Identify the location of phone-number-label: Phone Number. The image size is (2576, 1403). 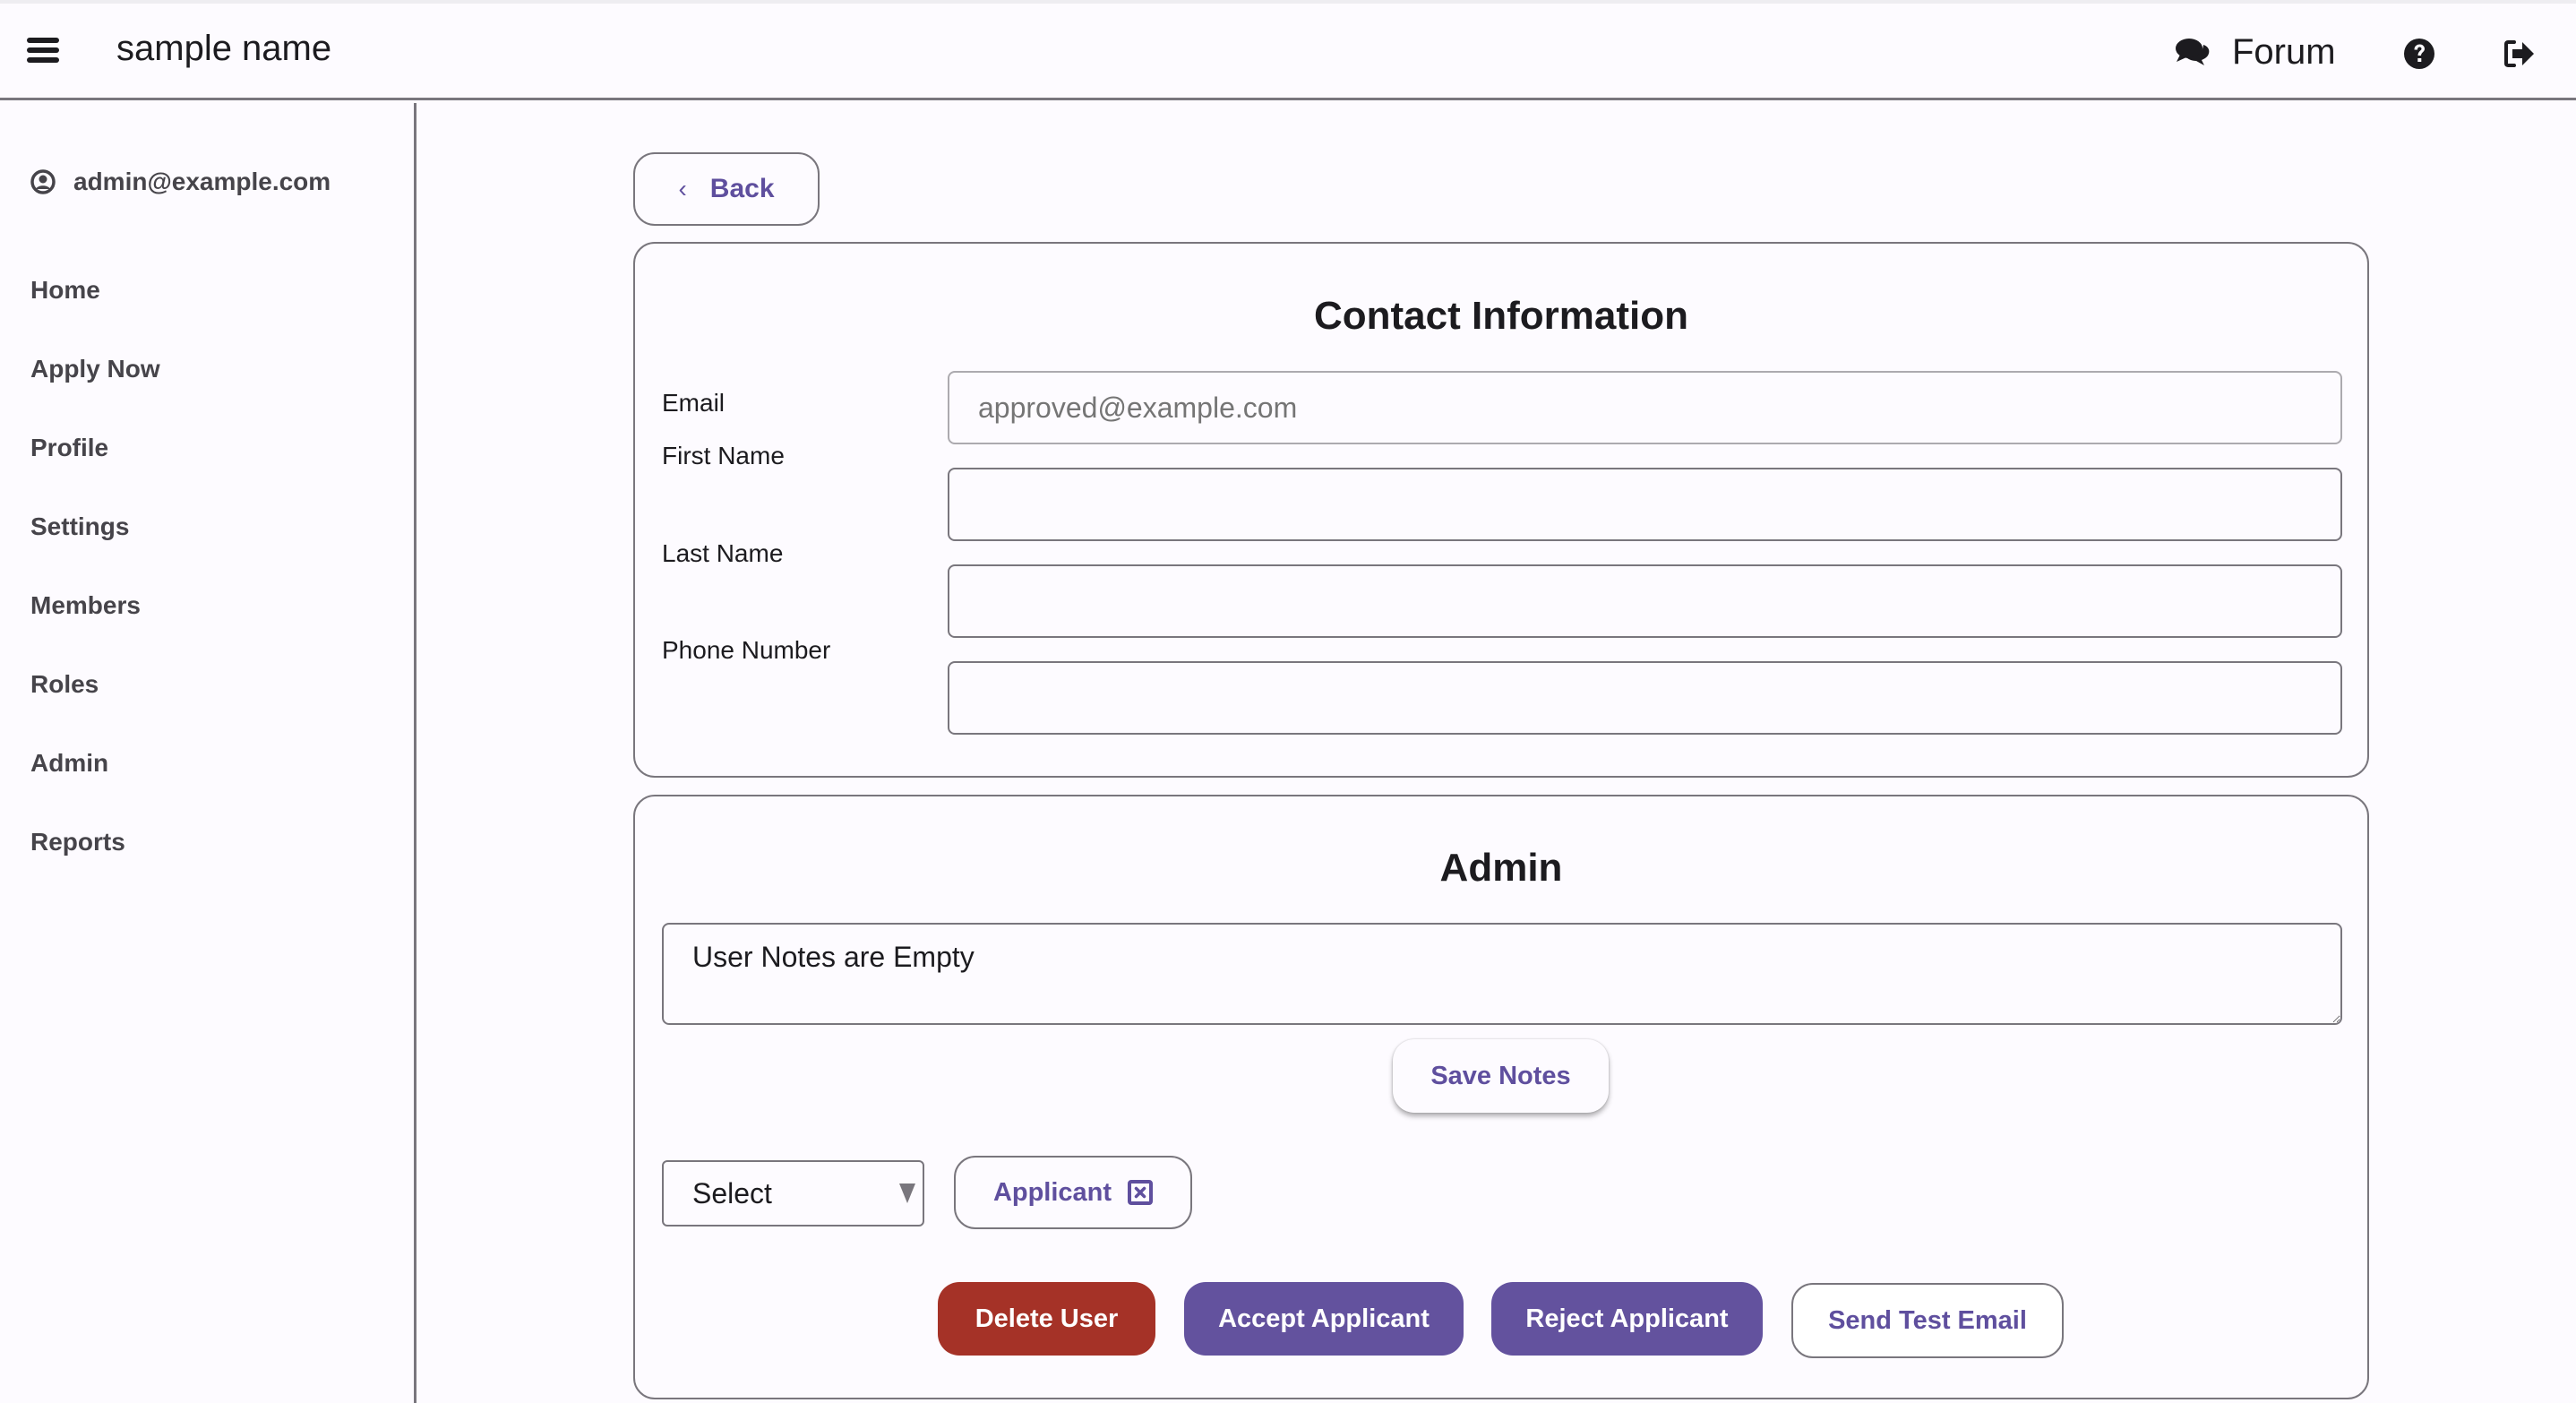
(746, 650).